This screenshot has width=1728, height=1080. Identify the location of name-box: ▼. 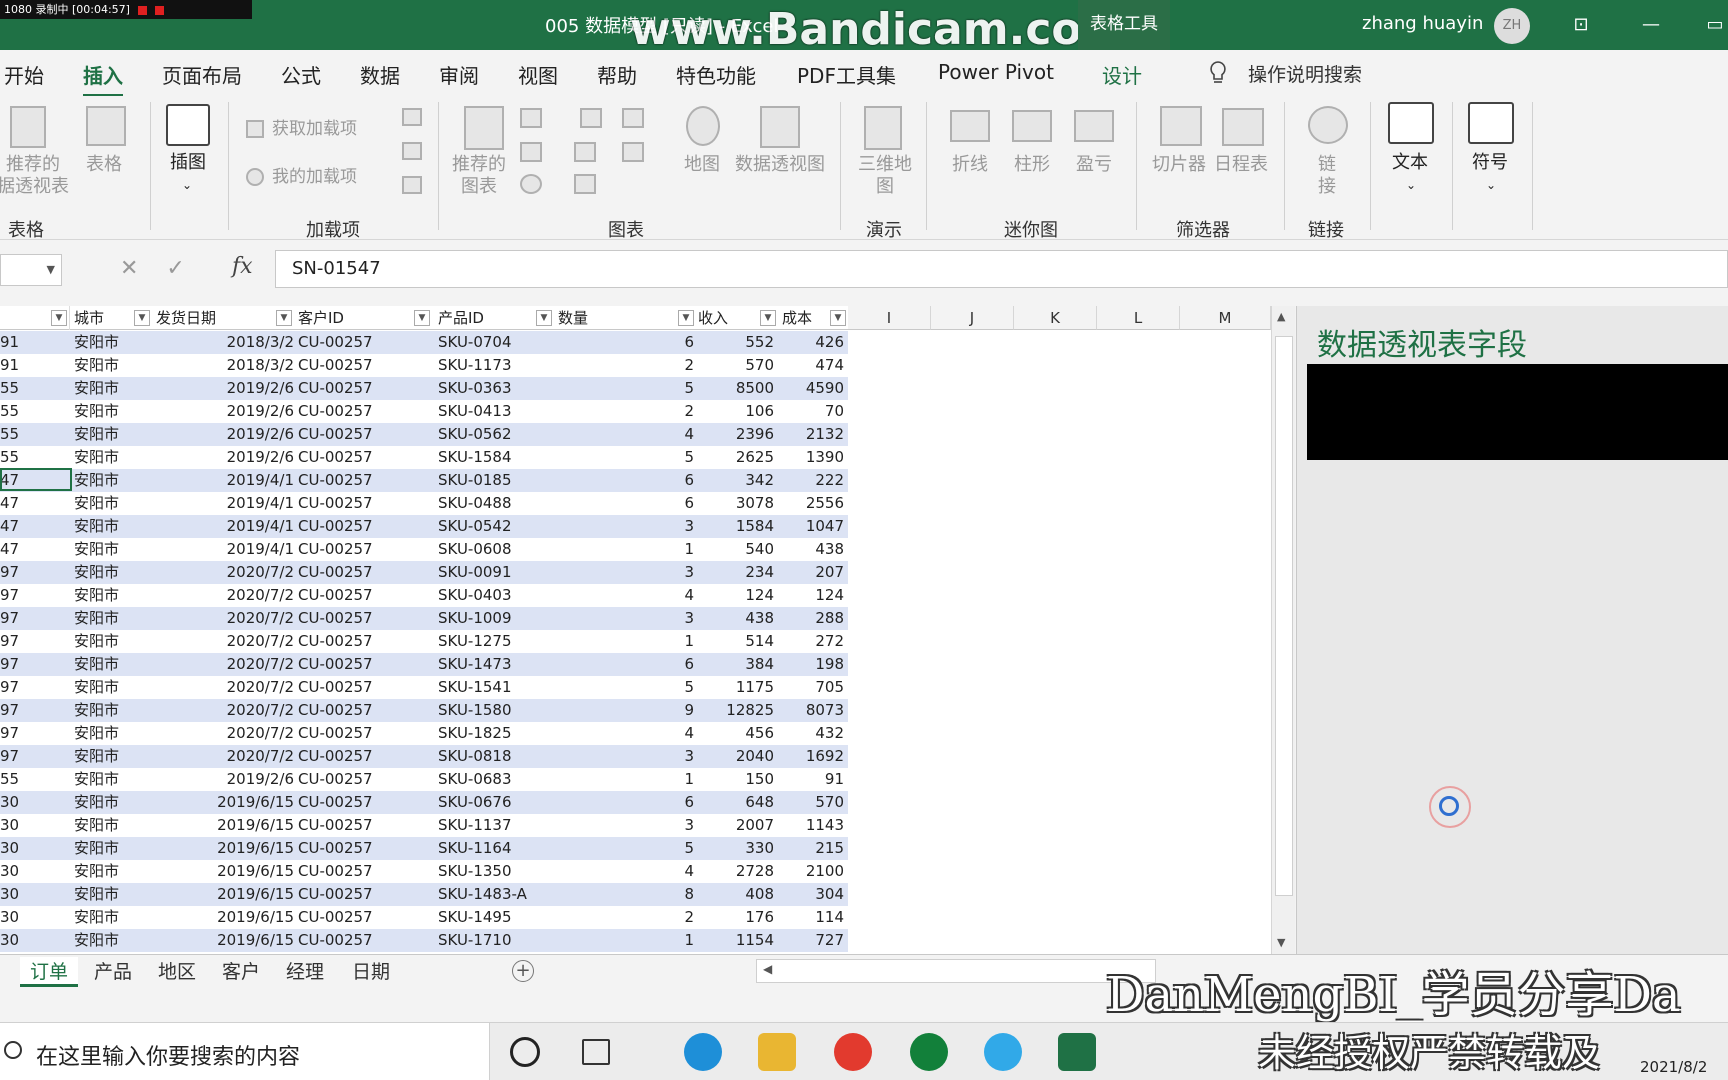
(31, 270).